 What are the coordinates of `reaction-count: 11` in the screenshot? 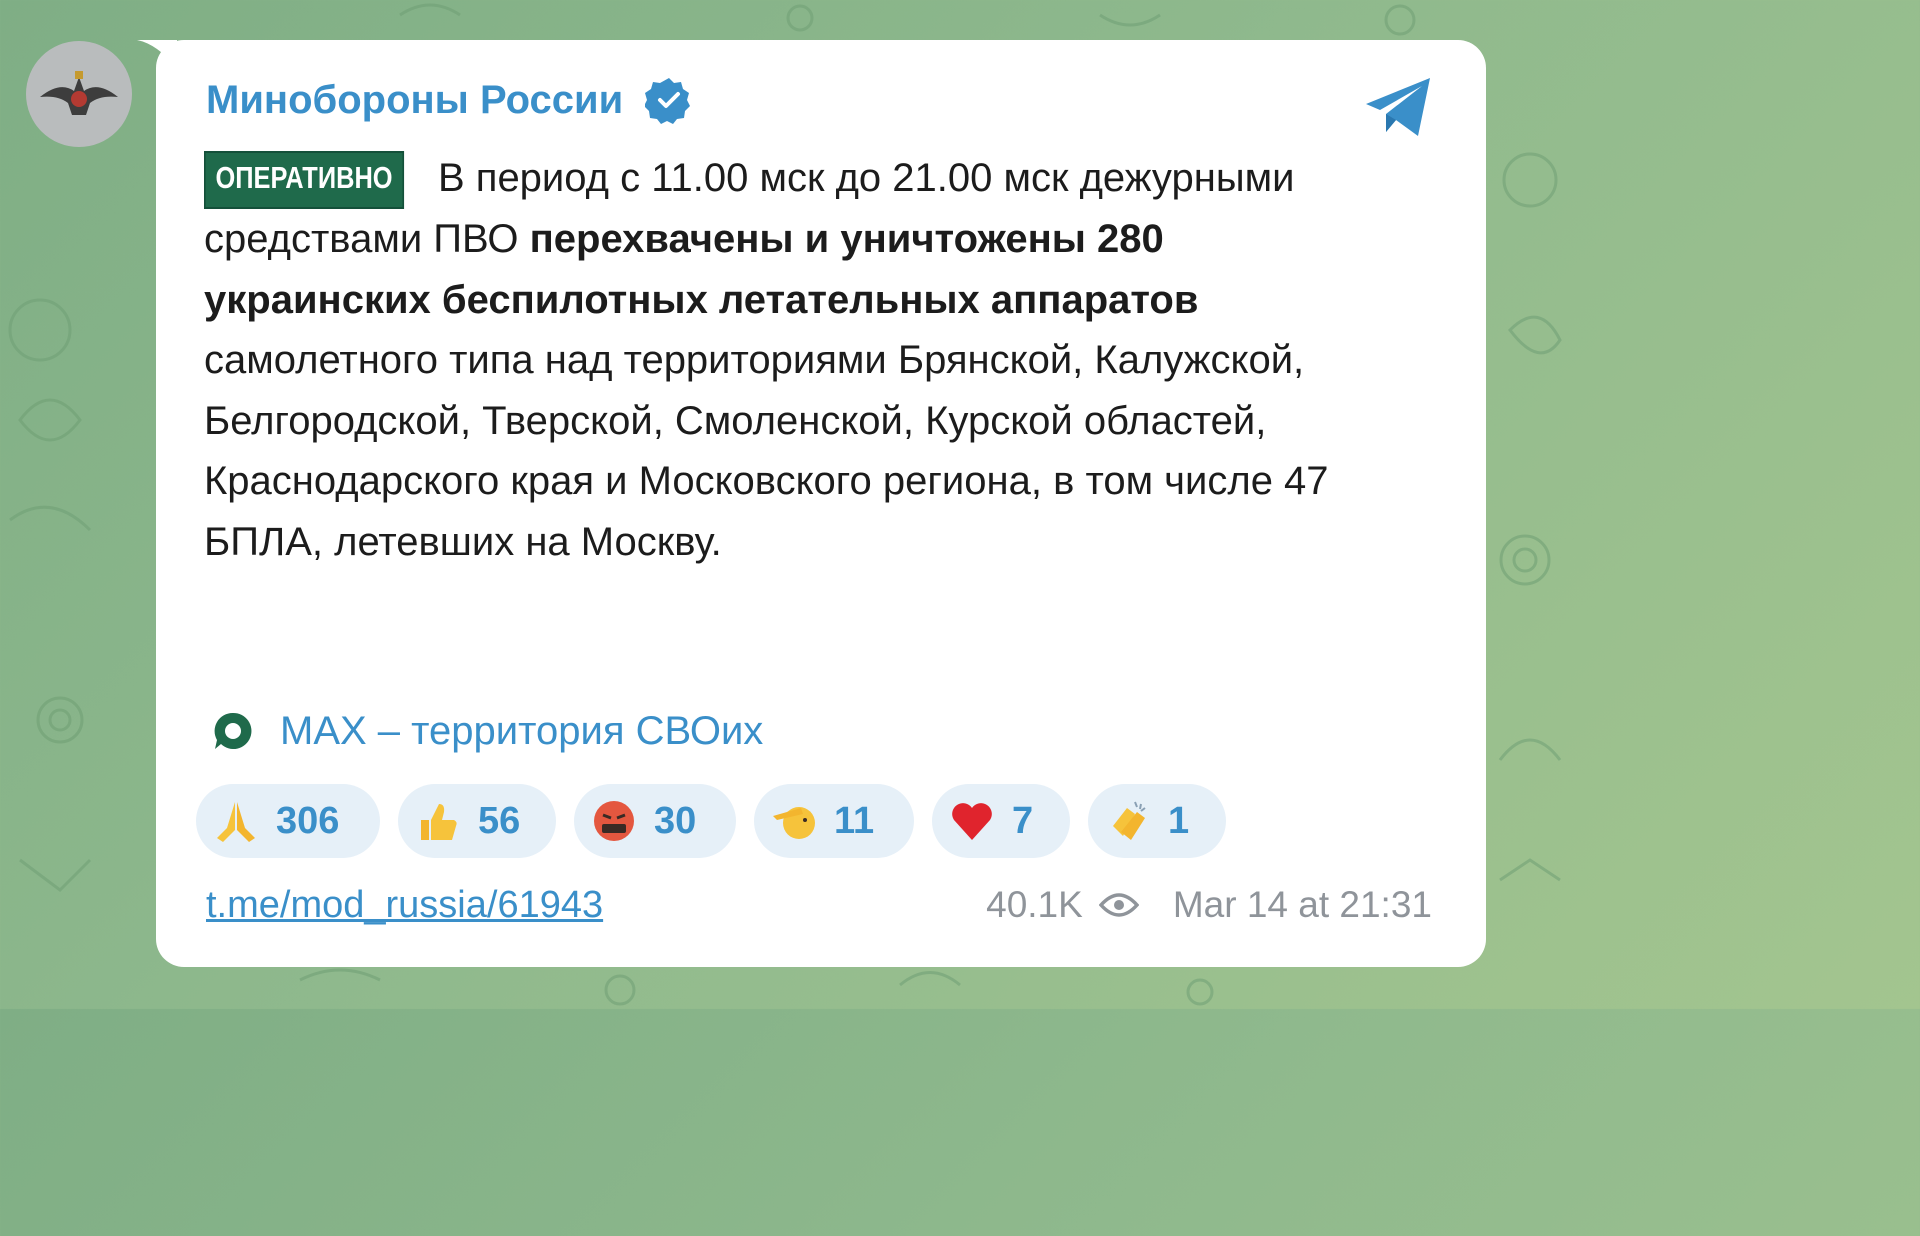 It's located at (854, 820).